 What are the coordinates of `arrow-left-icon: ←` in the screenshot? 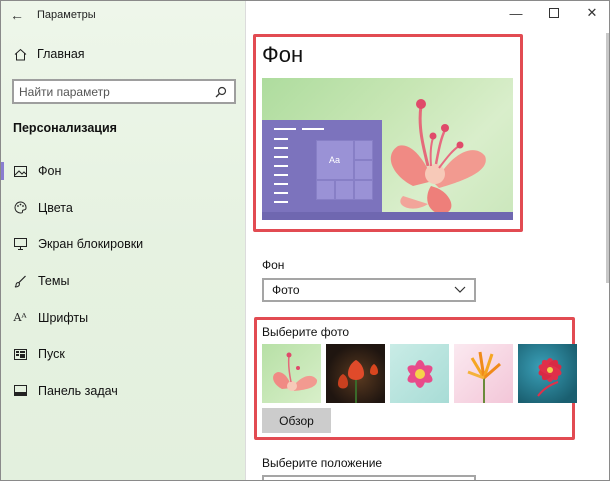 It's located at (17, 15).